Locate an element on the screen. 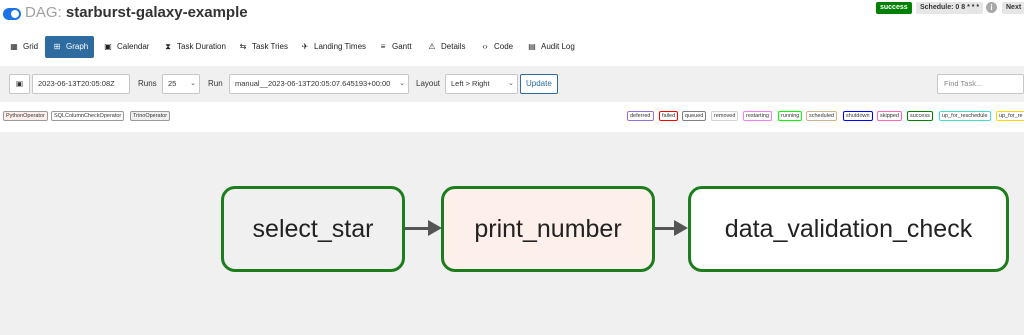 Image resolution: width=1024 pixels, height=335 pixels. hourglass-icon: ⧗ is located at coordinates (168, 46).